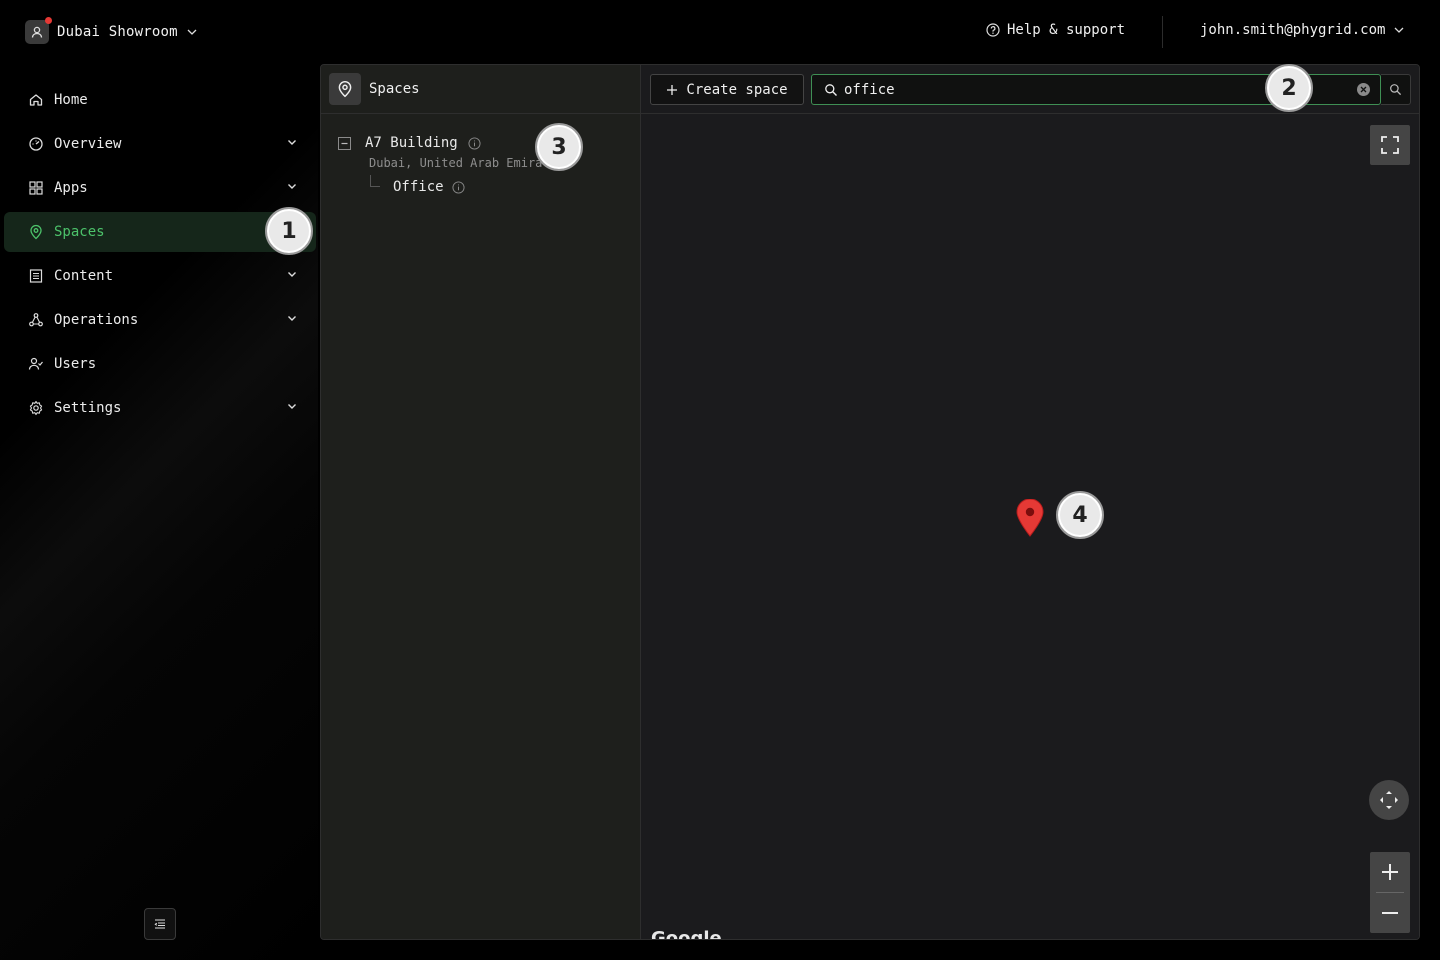  What do you see at coordinates (160, 144) in the screenshot?
I see `sidebar-item-overview: Overview` at bounding box center [160, 144].